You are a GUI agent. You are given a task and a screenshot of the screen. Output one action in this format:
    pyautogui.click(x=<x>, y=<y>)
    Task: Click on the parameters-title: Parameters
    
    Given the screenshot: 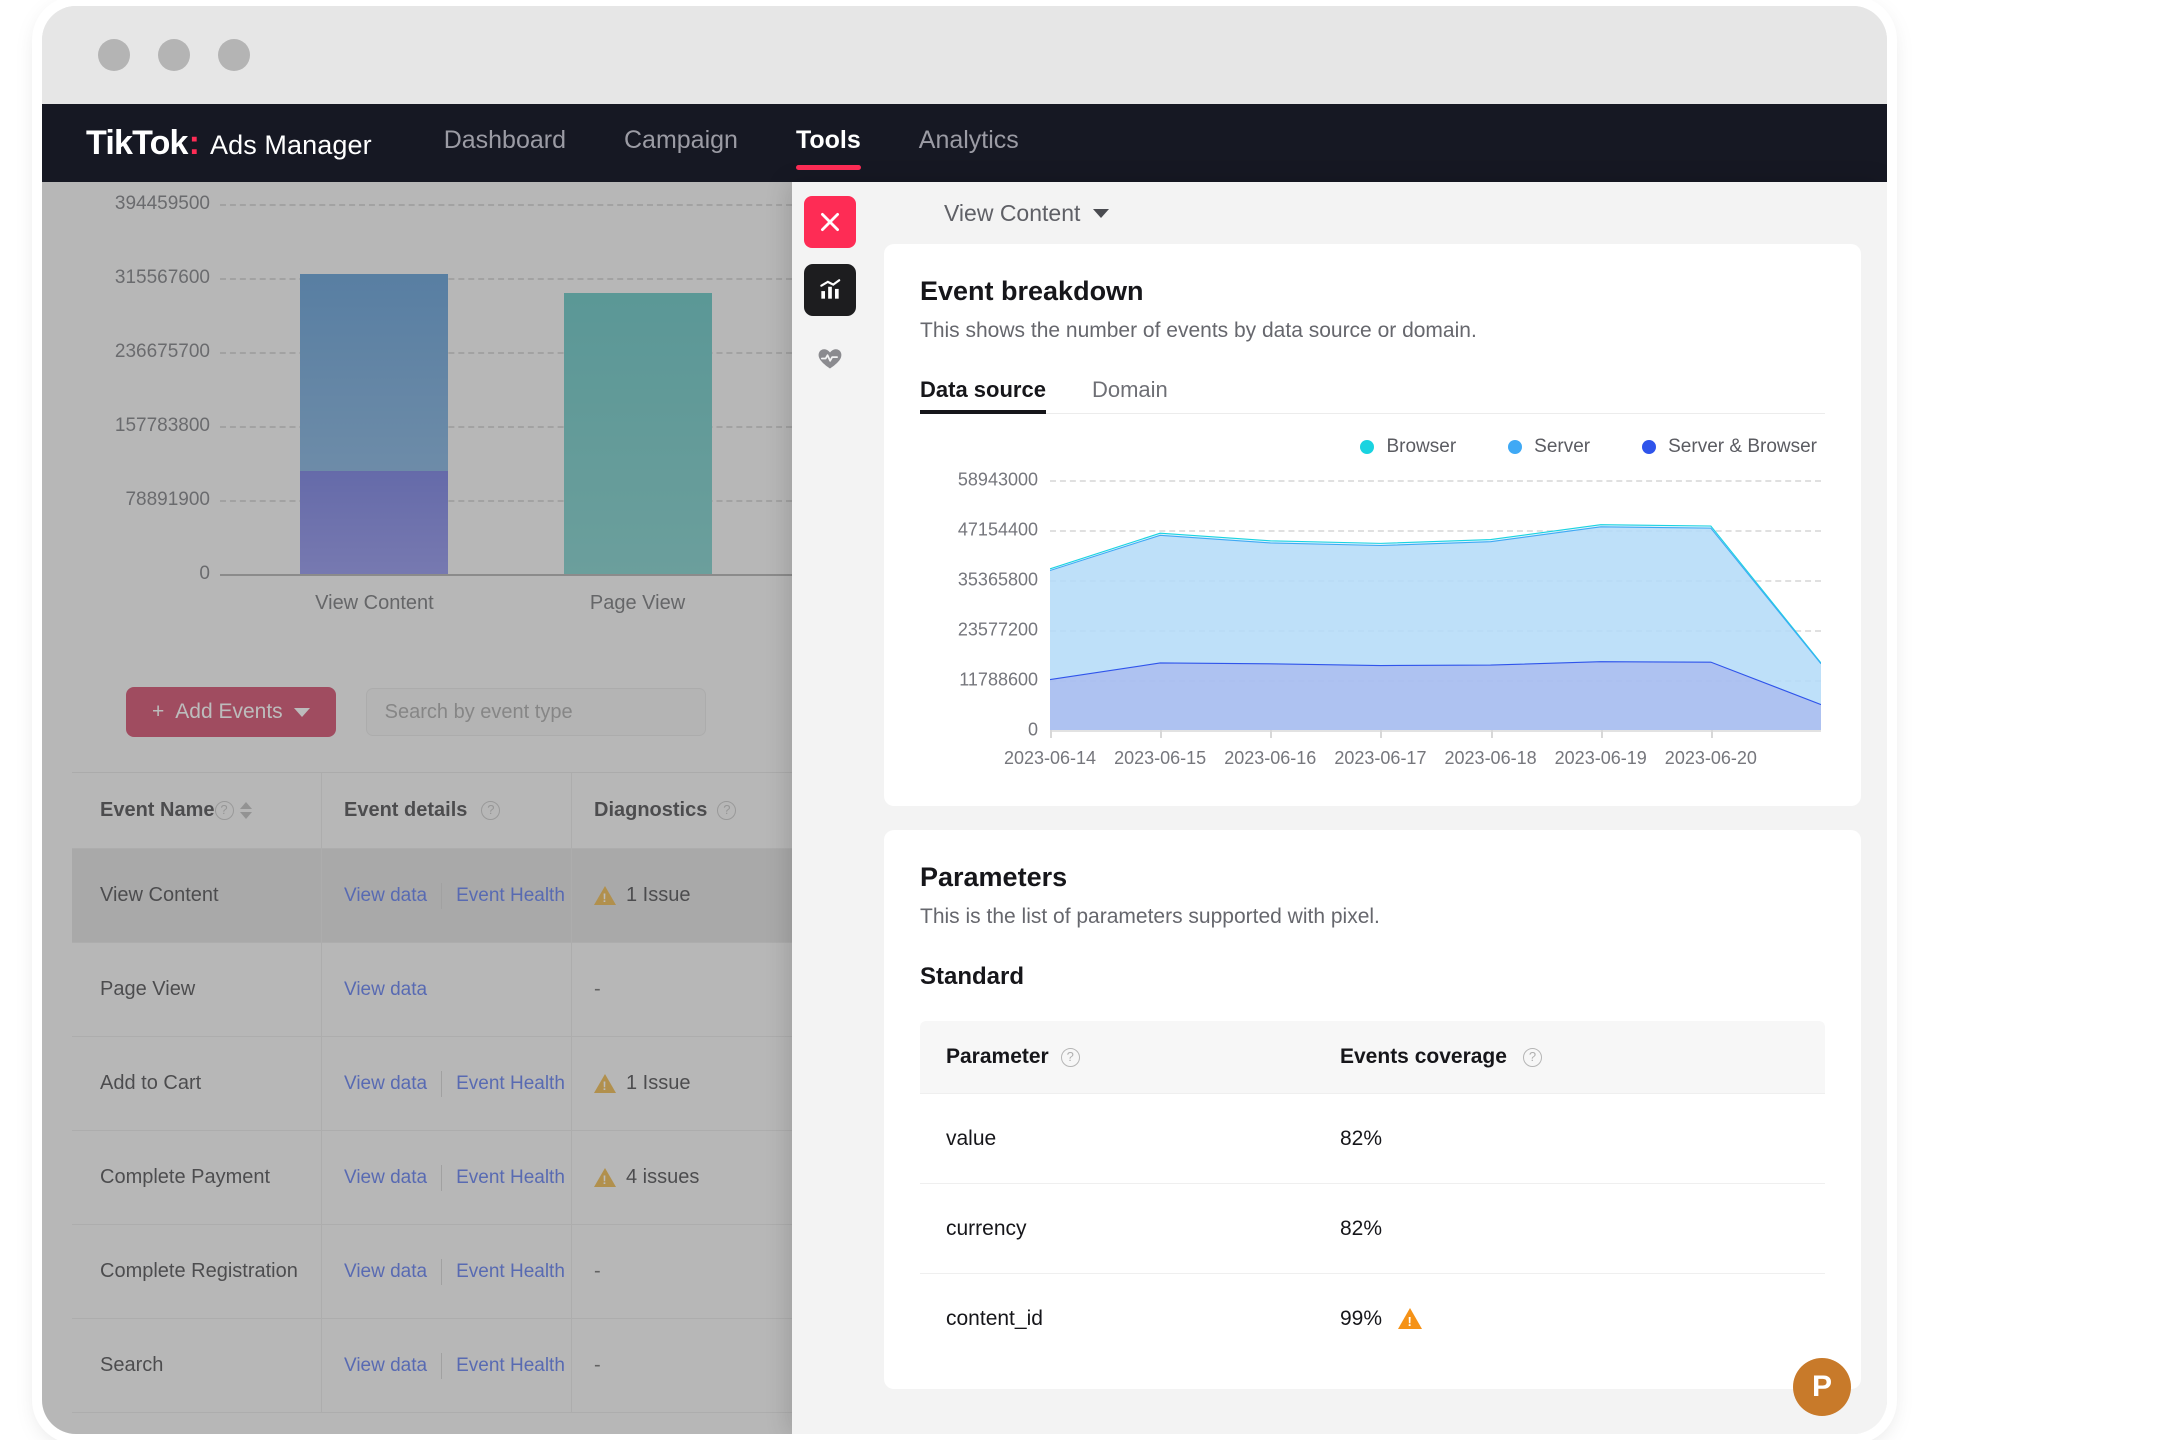 What is the action you would take?
    pyautogui.click(x=994, y=877)
    